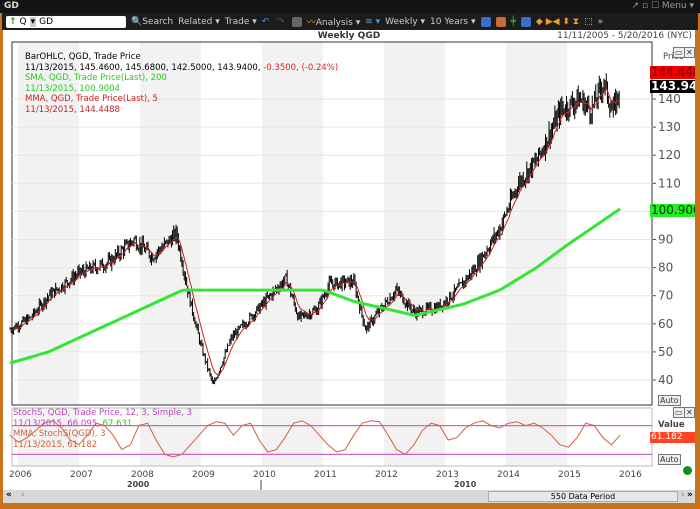 Image resolution: width=700 pixels, height=509 pixels. What do you see at coordinates (669, 155) in the screenshot?
I see `y-tick-label: 120` at bounding box center [669, 155].